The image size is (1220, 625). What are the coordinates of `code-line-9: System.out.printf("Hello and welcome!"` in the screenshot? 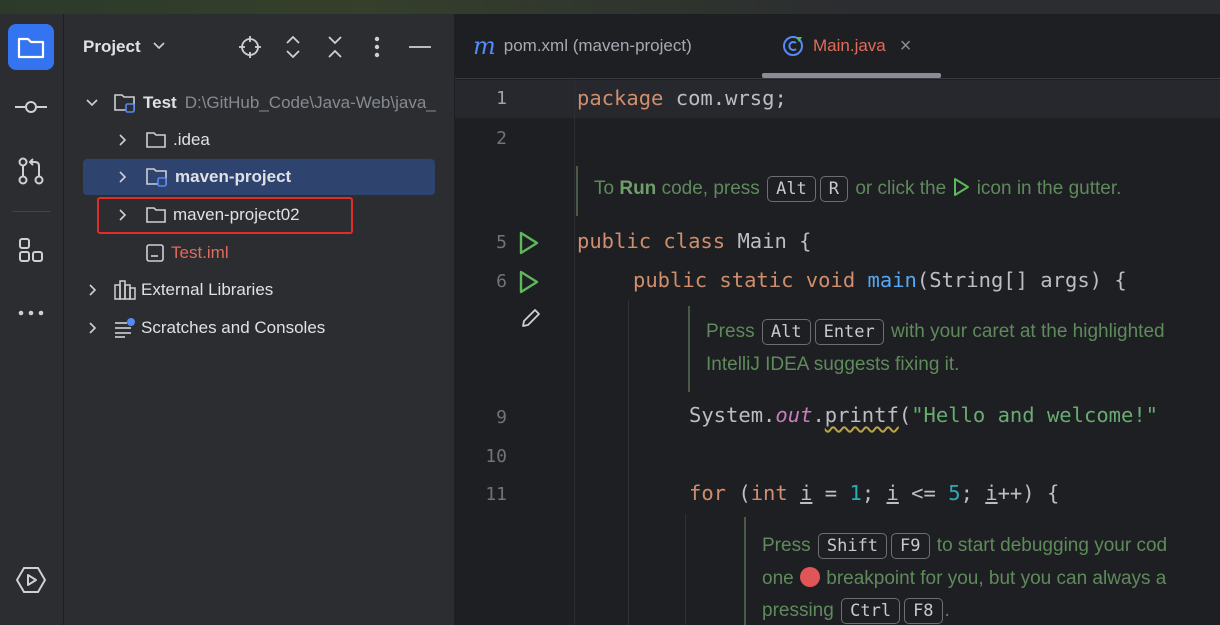 It's located at (923, 415).